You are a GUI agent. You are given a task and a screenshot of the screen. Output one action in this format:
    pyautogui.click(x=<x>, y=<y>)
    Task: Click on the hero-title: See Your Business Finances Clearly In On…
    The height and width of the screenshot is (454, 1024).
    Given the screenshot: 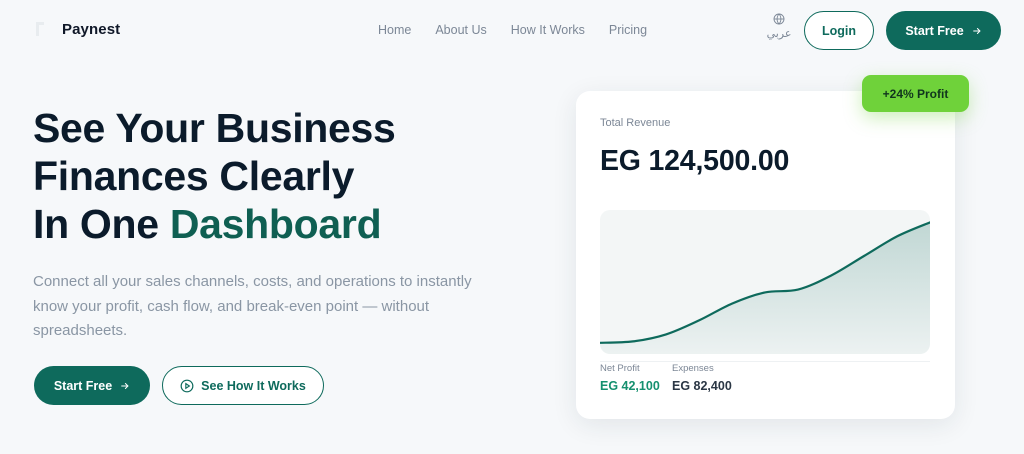 What is the action you would take?
    pyautogui.click(x=253, y=176)
    